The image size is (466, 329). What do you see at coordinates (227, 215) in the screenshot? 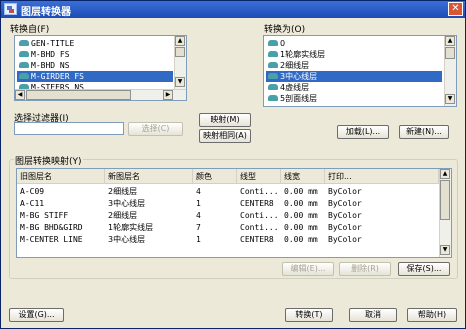
I see `table-row: M-BG STIFF 2细线层 4 Conti... 0.00 mm ByColor` at bounding box center [227, 215].